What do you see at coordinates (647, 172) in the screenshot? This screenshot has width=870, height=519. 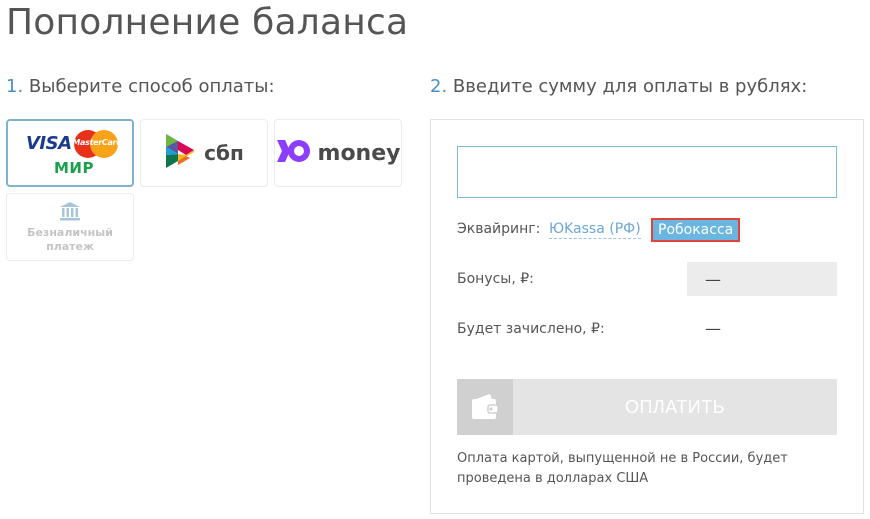 I see `amount-input` at bounding box center [647, 172].